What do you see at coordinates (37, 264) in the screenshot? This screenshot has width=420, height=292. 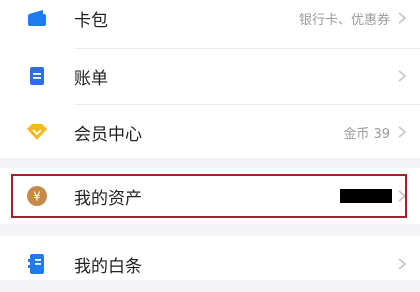 I see `iou-note-icon` at bounding box center [37, 264].